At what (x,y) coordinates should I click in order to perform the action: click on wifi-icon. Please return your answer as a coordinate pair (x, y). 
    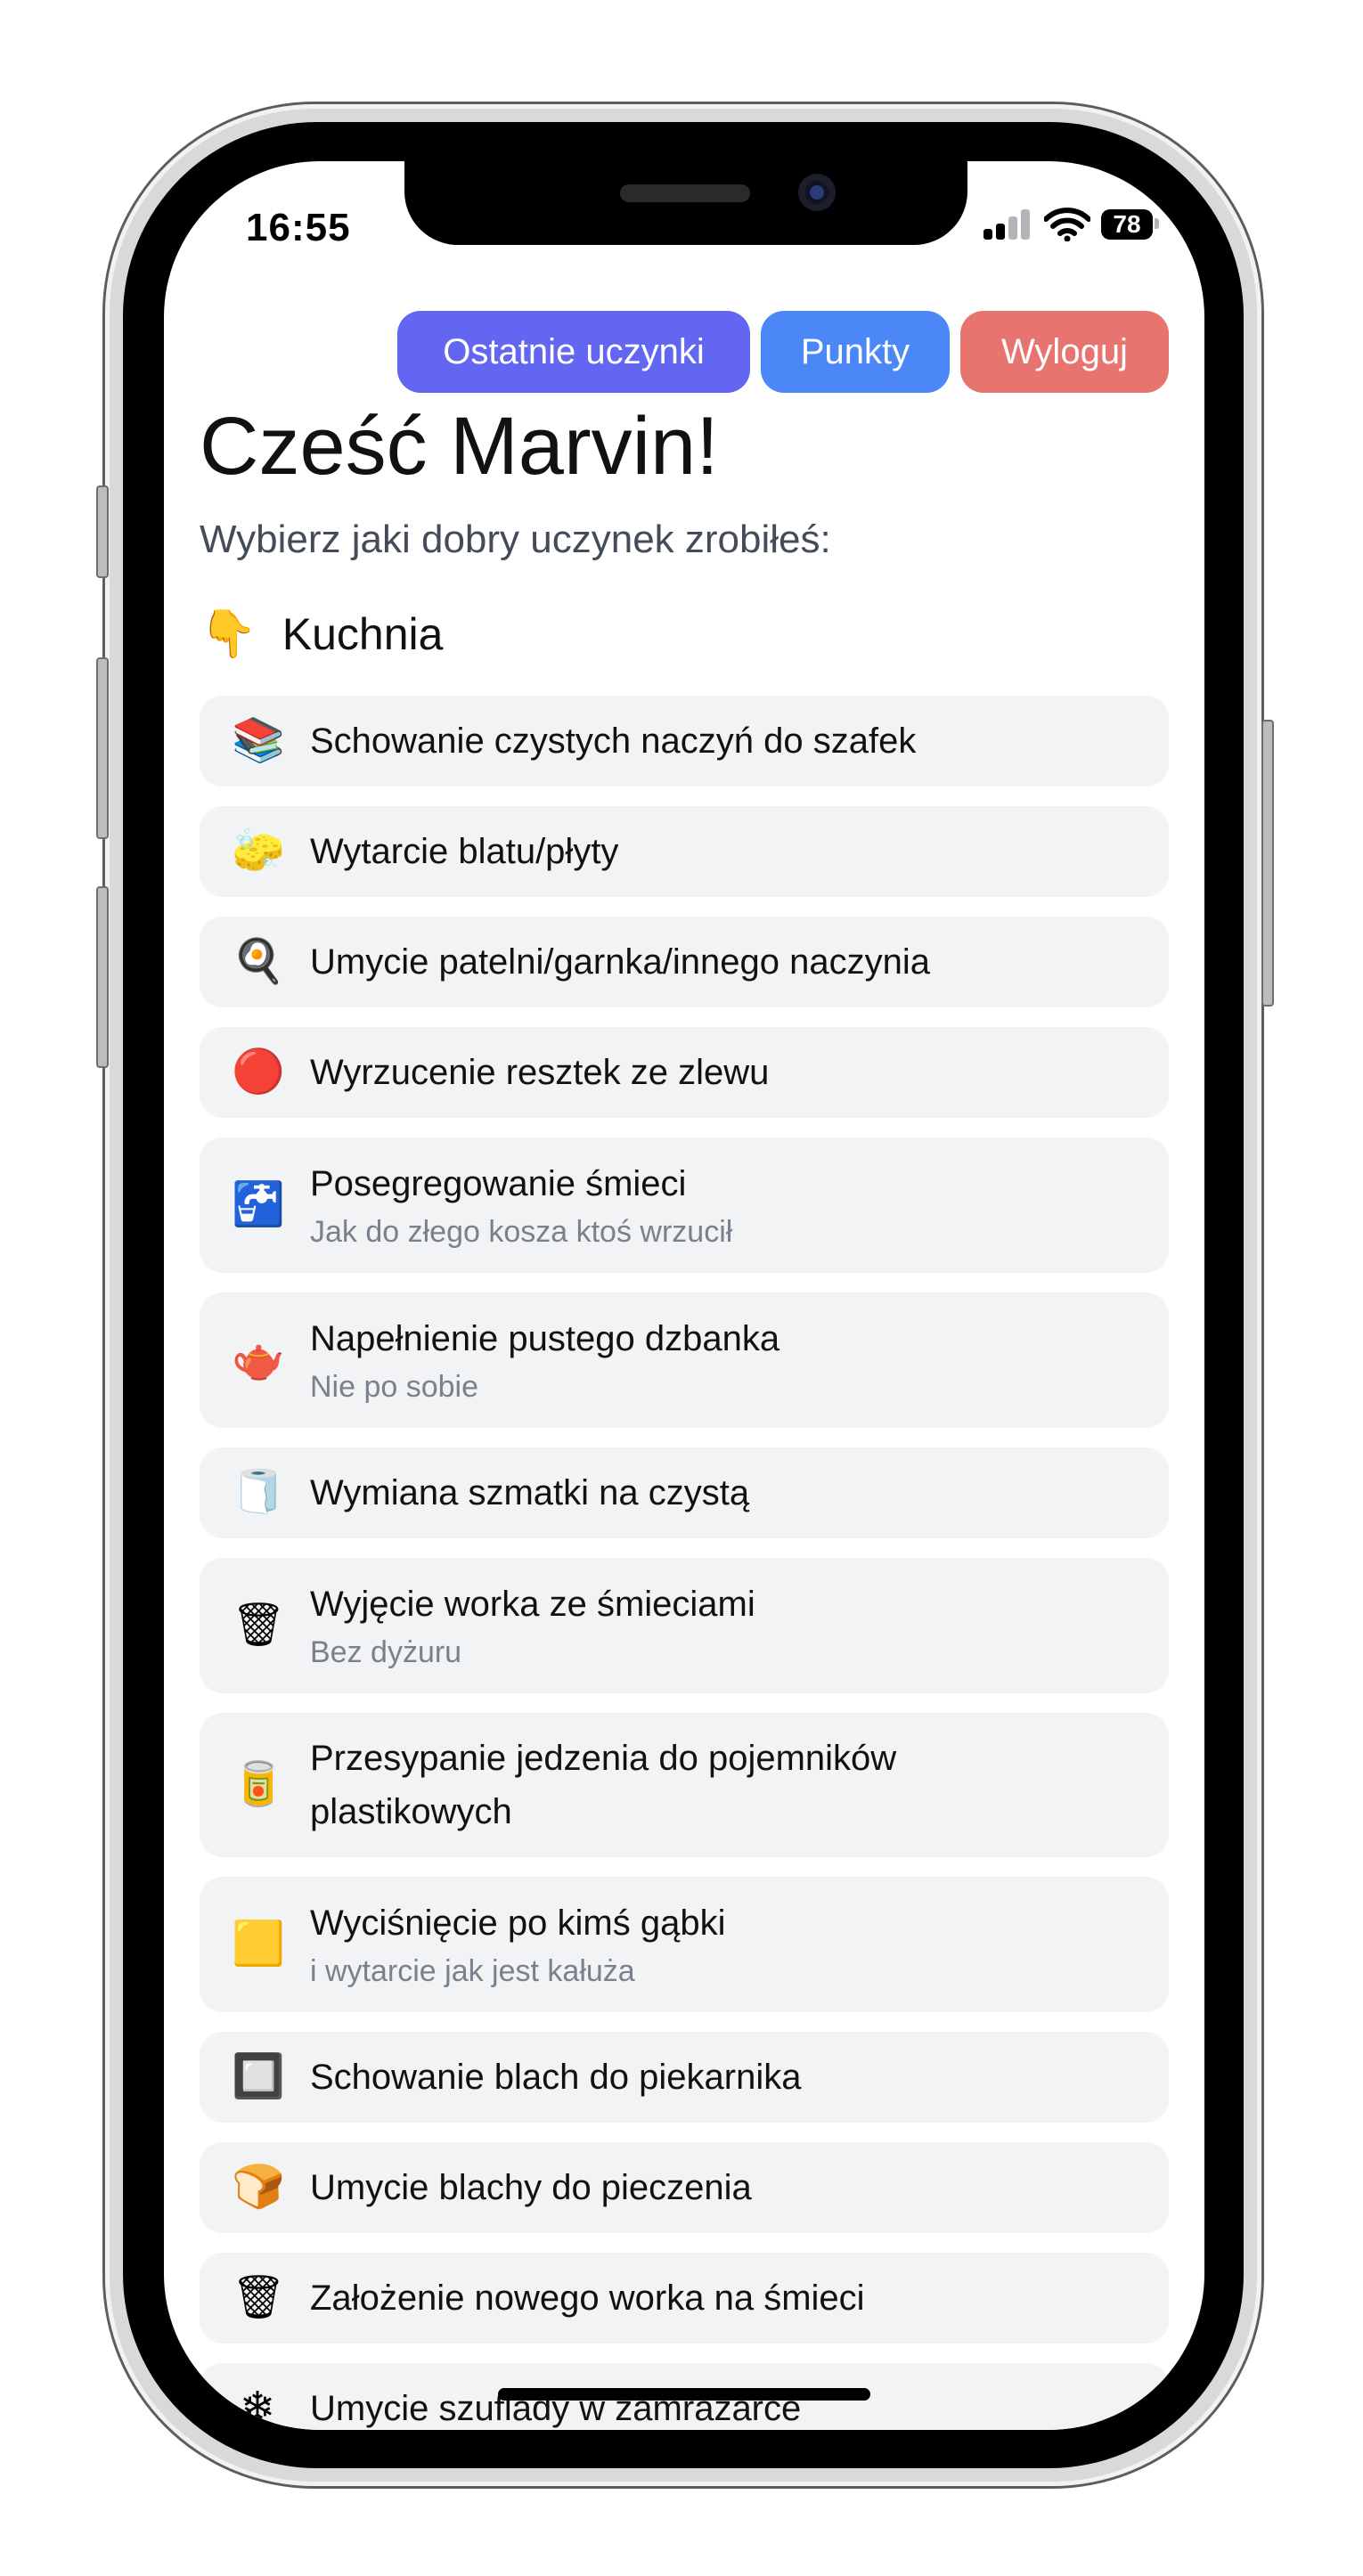
    Looking at the image, I should click on (1067, 224).